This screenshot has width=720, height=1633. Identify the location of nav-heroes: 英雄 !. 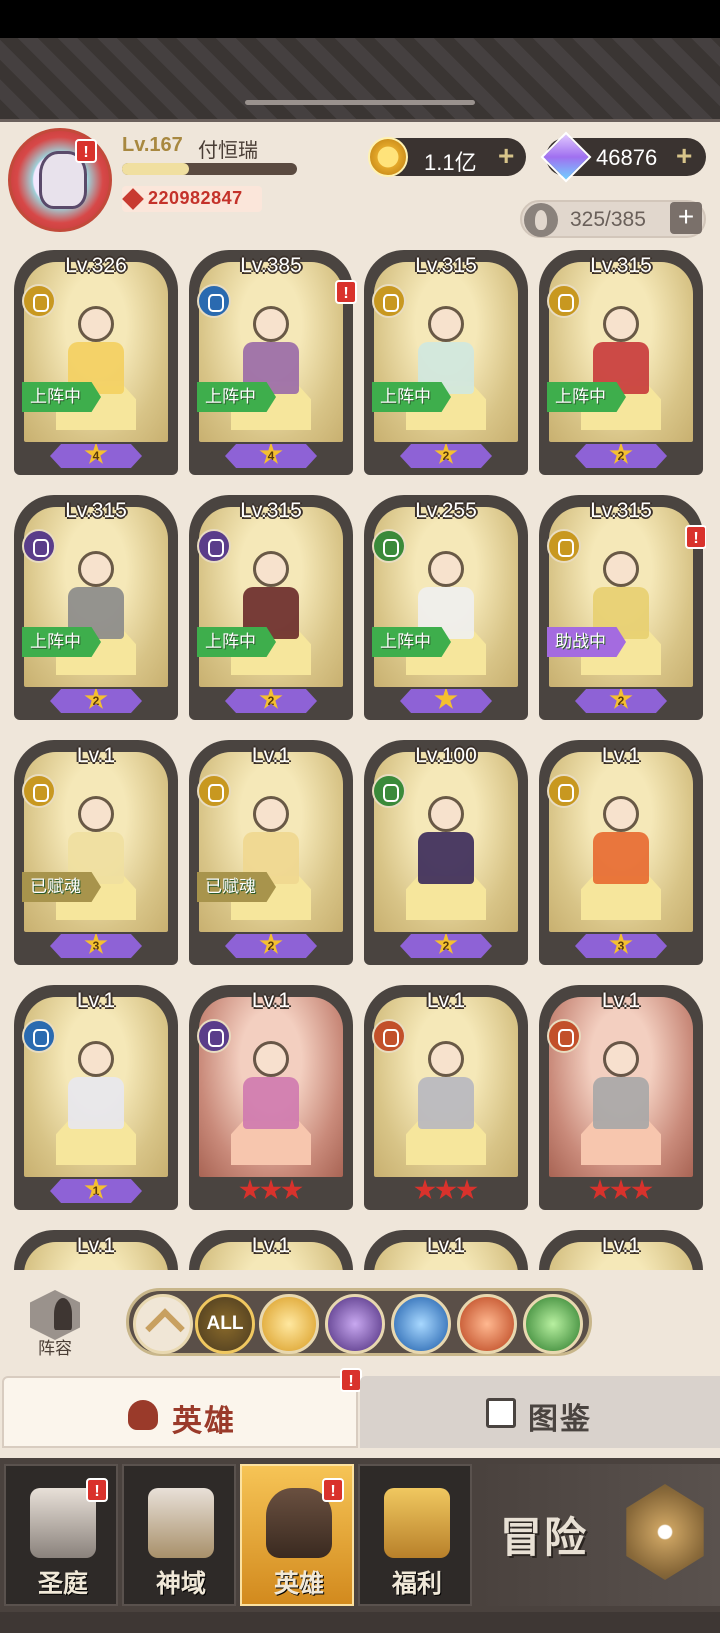
(297, 1535).